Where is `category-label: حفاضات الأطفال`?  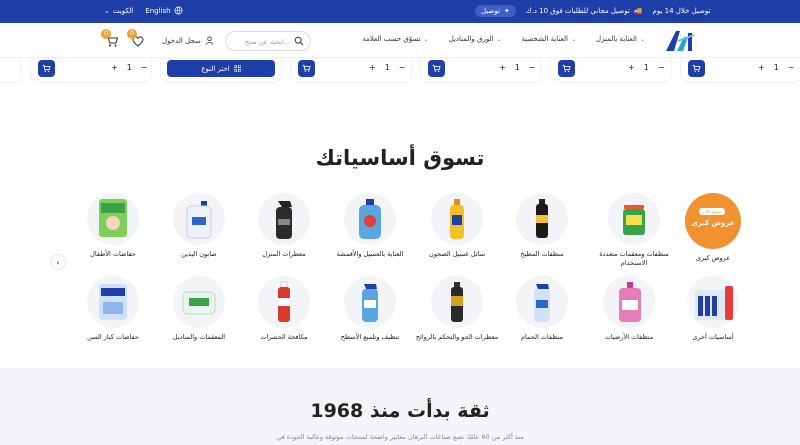 category-label: حفاضات الأطفال is located at coordinates (113, 254).